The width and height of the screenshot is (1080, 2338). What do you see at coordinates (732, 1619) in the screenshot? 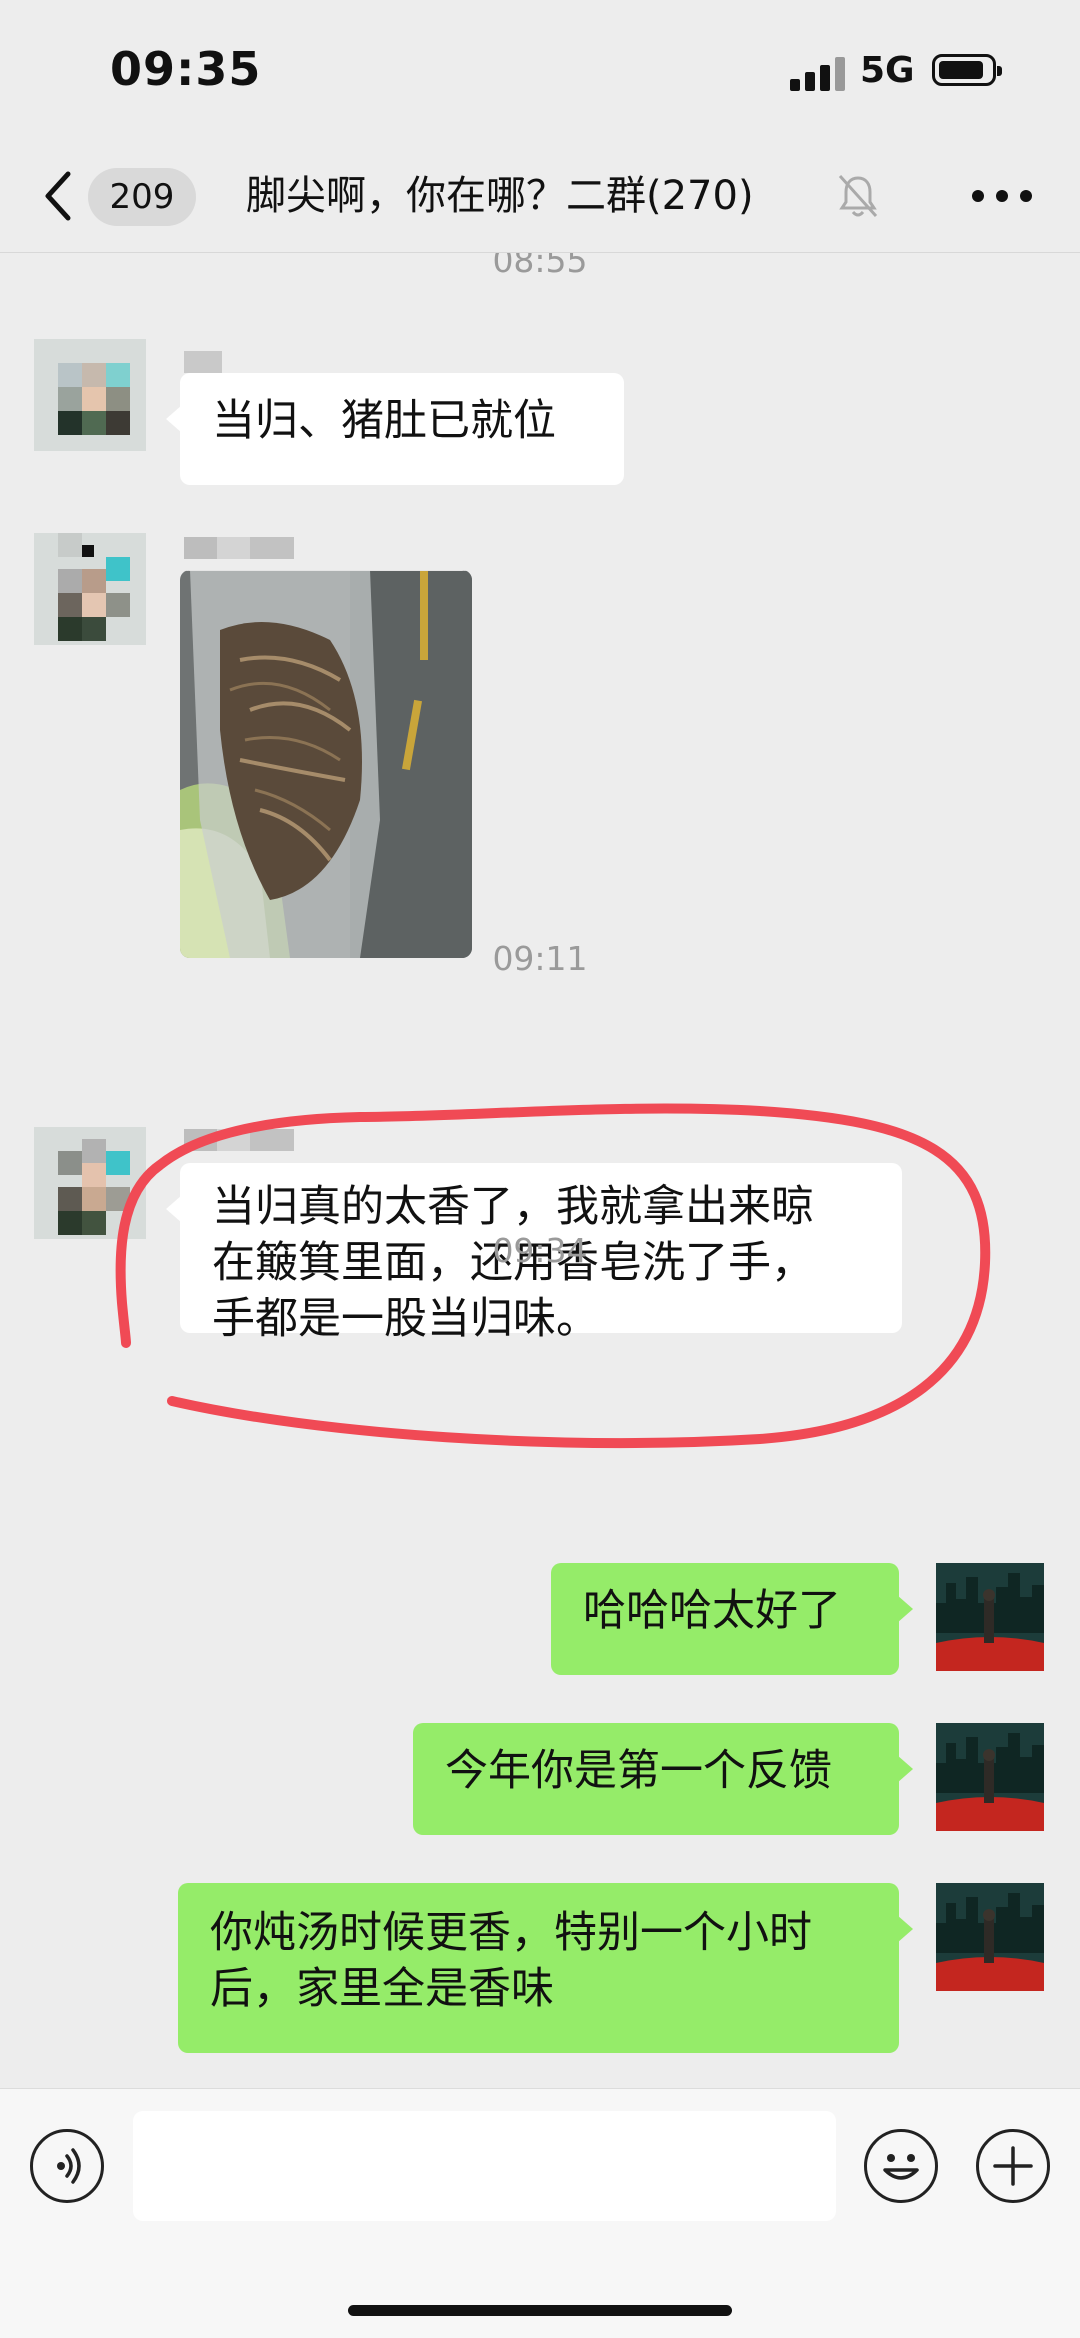
I see `message-bubble: 哈哈哈太好了` at bounding box center [732, 1619].